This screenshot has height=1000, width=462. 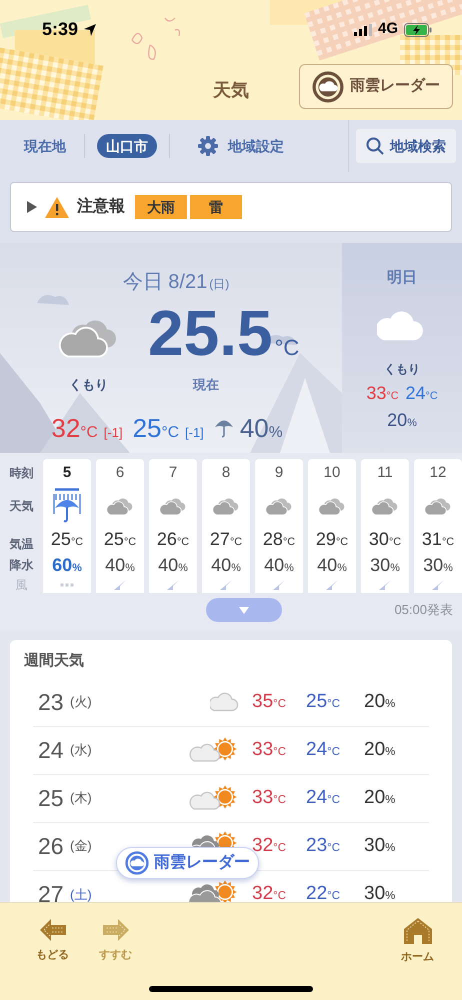 I want to click on area-search-button: 地域検索, so click(x=406, y=146).